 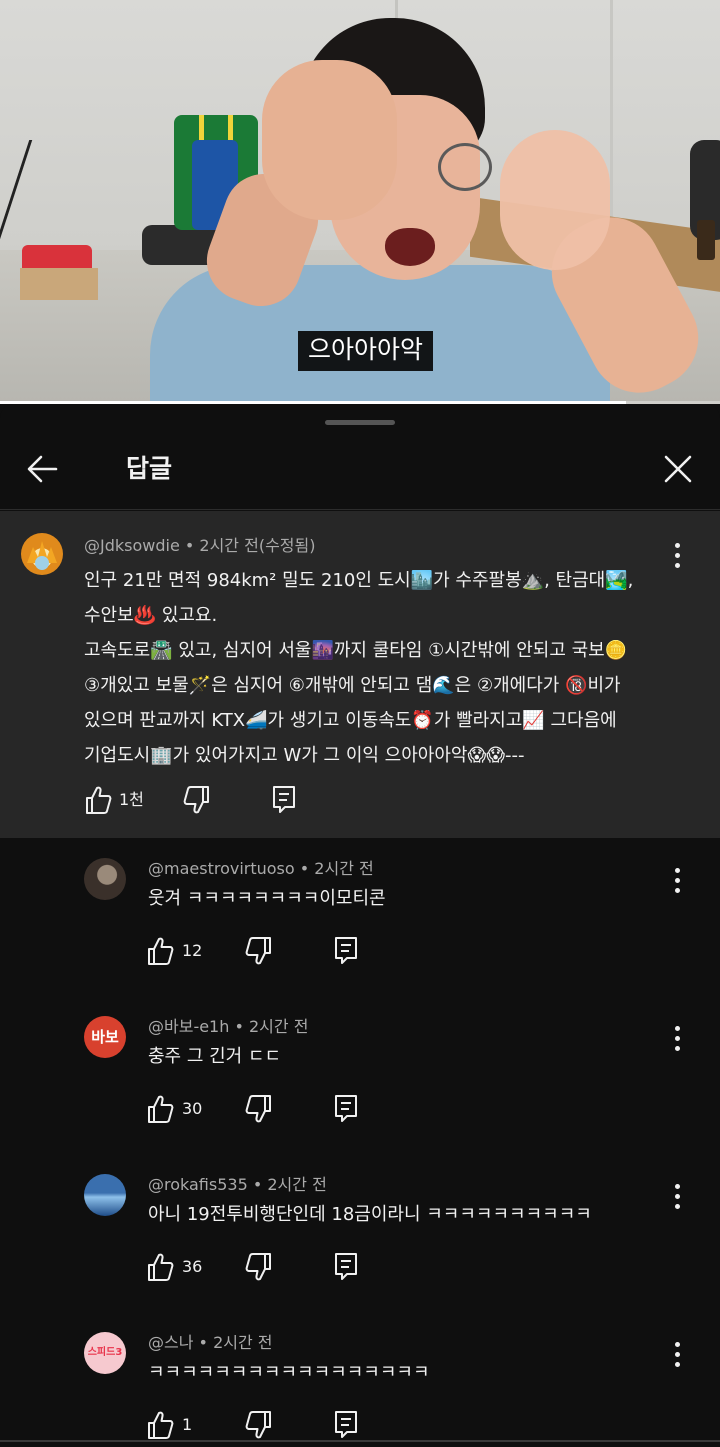 I want to click on comment-body: 충주 그 긴거 ㄷㄷ, so click(x=215, y=1056).